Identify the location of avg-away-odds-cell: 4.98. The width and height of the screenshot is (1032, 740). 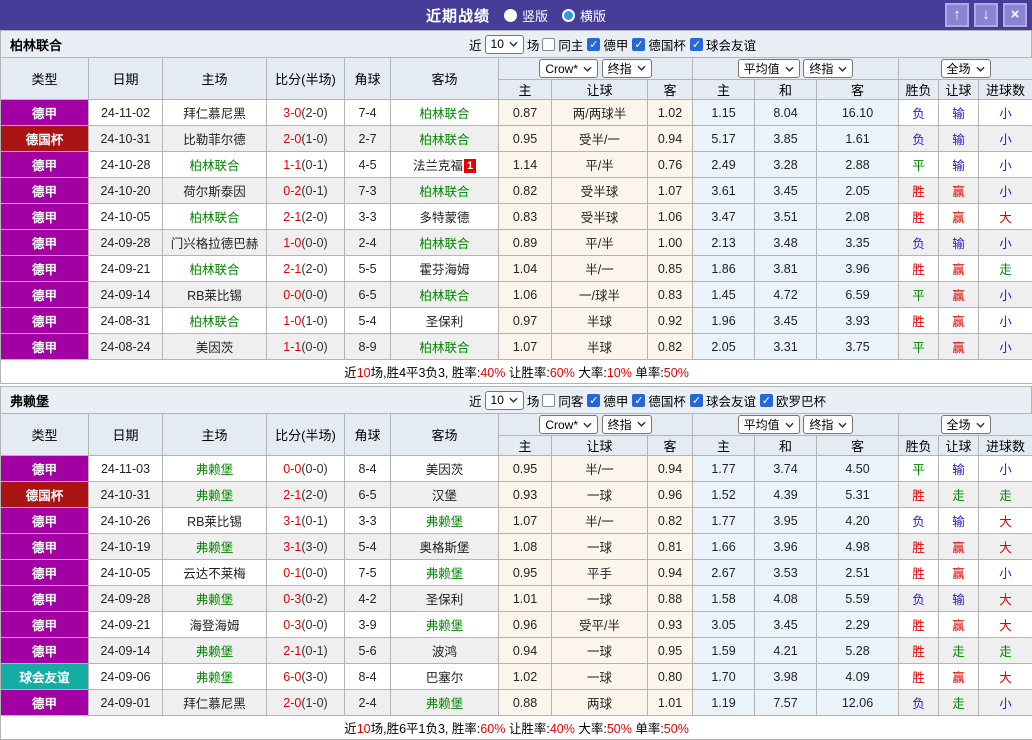
(858, 547).